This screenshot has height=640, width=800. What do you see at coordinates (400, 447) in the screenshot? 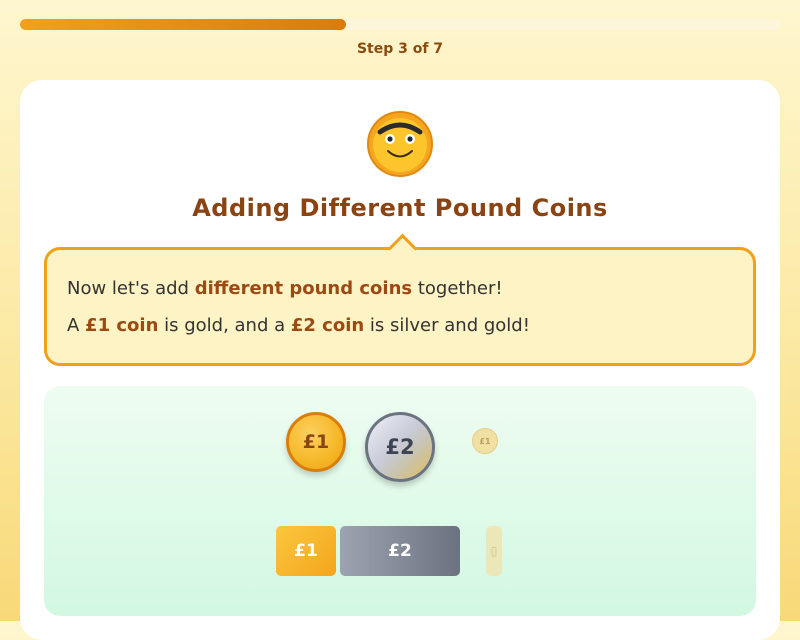
I see `two-pound-coin: £2` at bounding box center [400, 447].